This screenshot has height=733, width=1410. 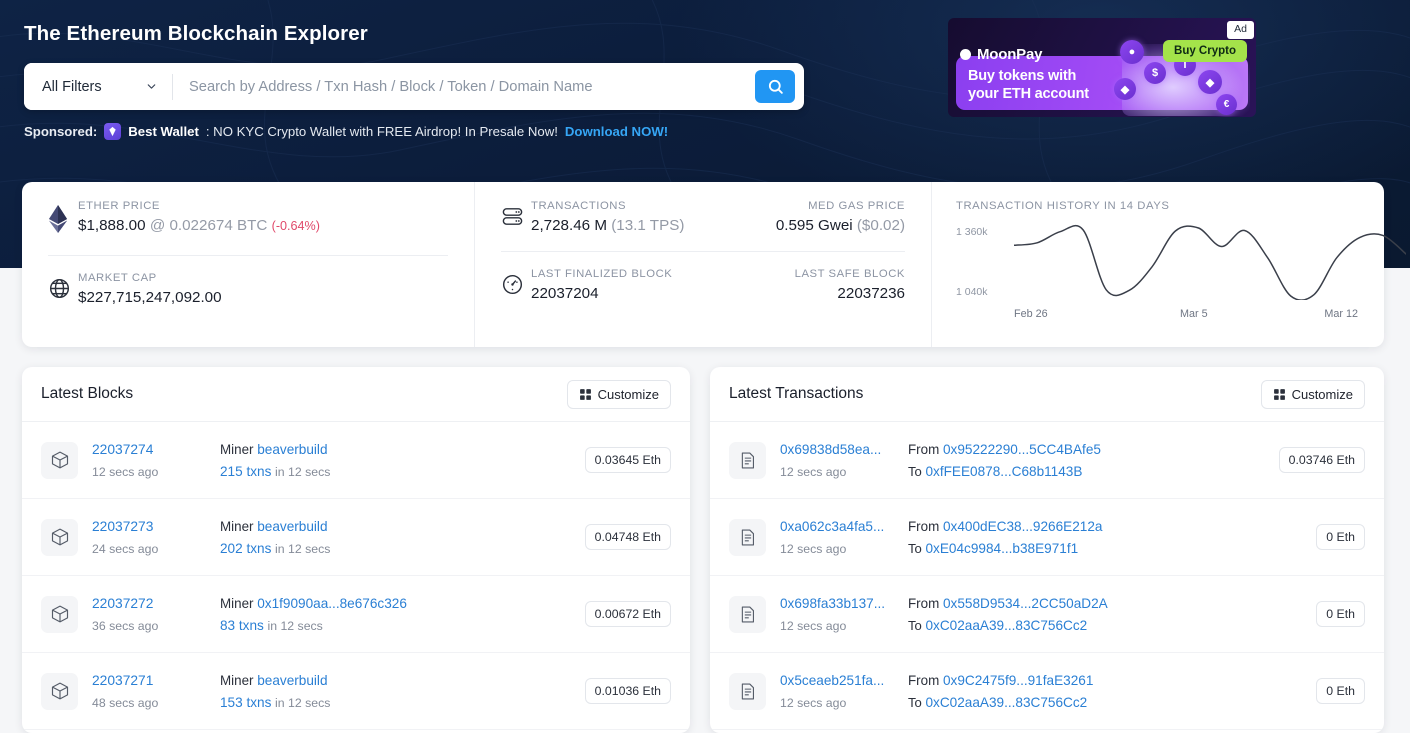 I want to click on miner-link: 0x1f9090aa...8e676c326, so click(x=332, y=603).